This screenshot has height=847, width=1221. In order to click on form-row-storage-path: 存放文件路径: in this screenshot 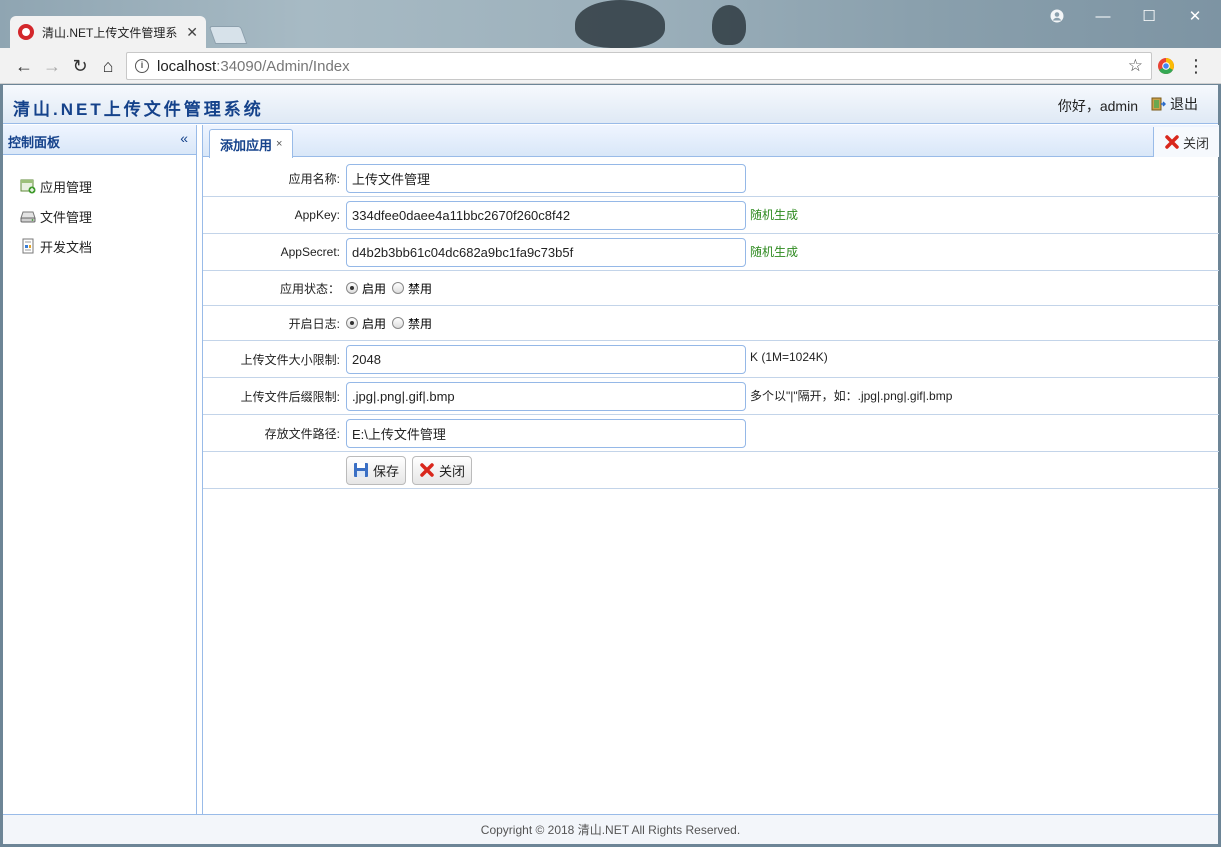, I will do `click(711, 433)`.